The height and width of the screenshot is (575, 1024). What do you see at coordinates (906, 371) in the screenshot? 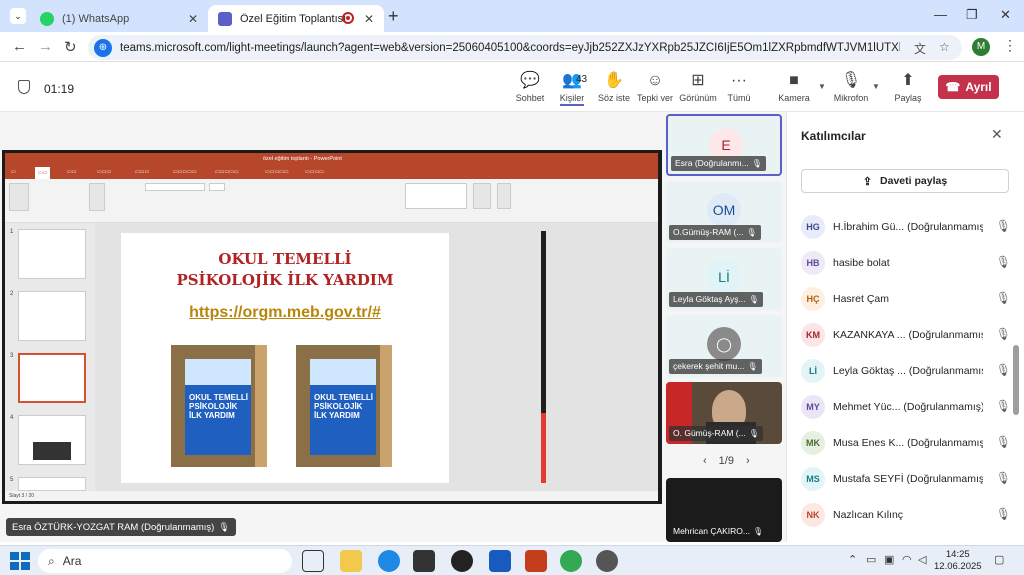
I see `participant-row: Lİ Leyla Göktaş ... (Doğrulanmamış) 🎙` at bounding box center [906, 371].